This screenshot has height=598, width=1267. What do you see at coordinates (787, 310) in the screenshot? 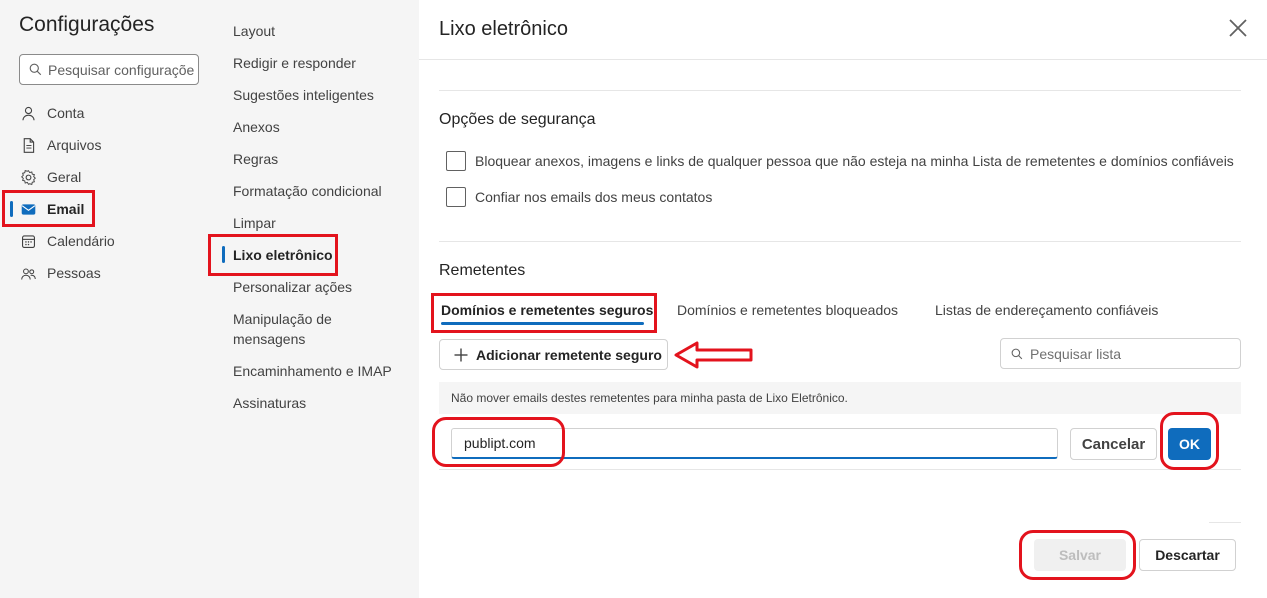
I see `tab-blocked-senders: Domínios e remetentes bloqueados` at bounding box center [787, 310].